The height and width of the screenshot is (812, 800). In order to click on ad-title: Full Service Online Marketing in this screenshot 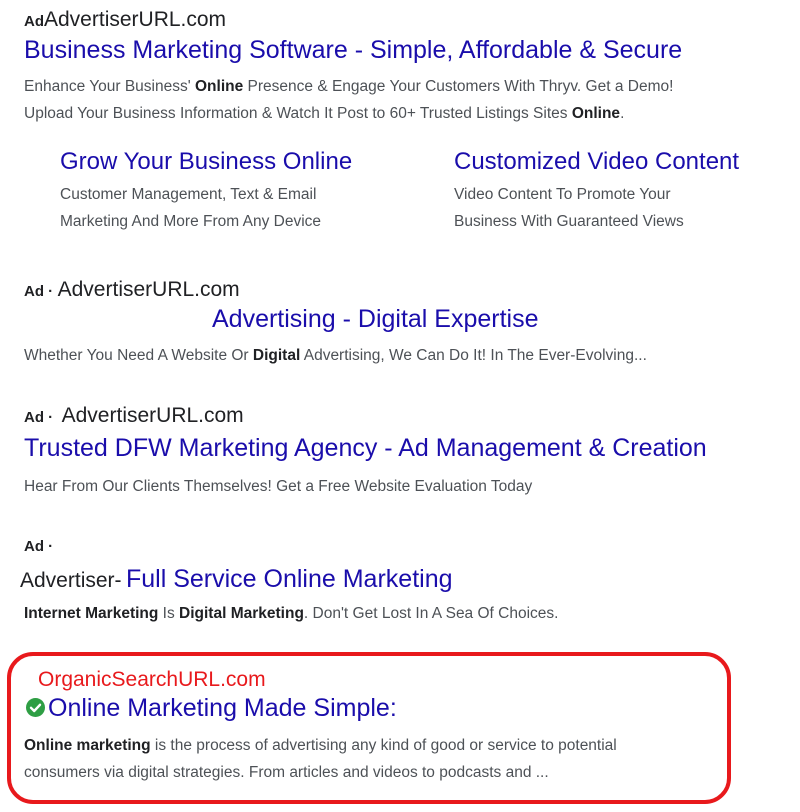, I will do `click(289, 579)`.